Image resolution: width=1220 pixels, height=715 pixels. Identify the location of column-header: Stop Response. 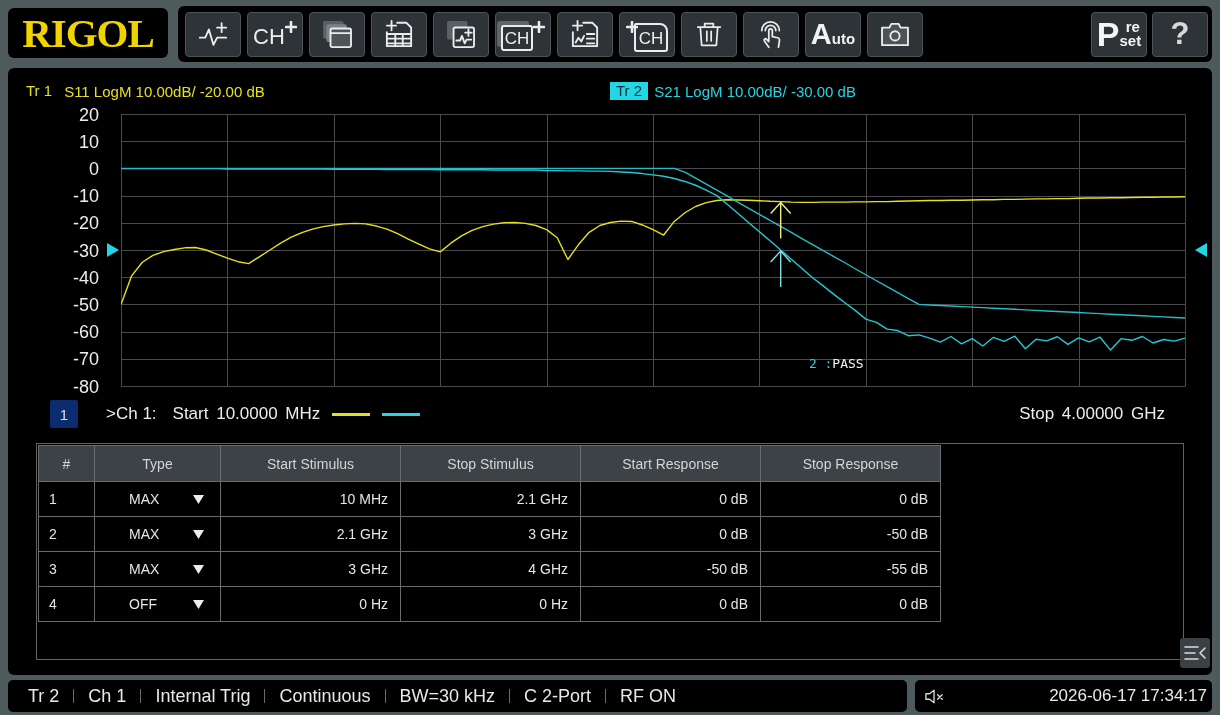
(850, 463).